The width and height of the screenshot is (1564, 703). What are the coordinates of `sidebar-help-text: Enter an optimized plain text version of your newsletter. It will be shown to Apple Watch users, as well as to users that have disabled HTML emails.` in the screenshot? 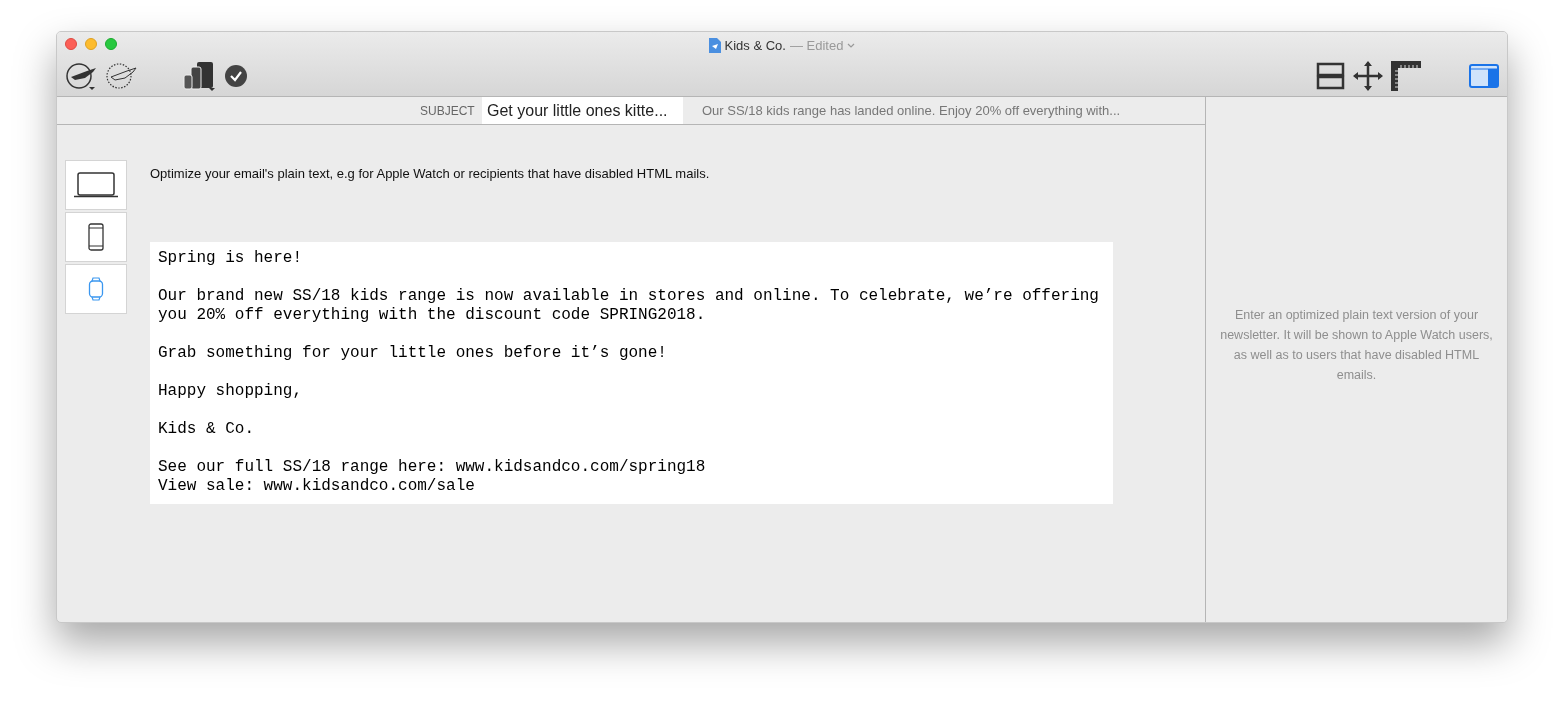 It's located at (1356, 345).